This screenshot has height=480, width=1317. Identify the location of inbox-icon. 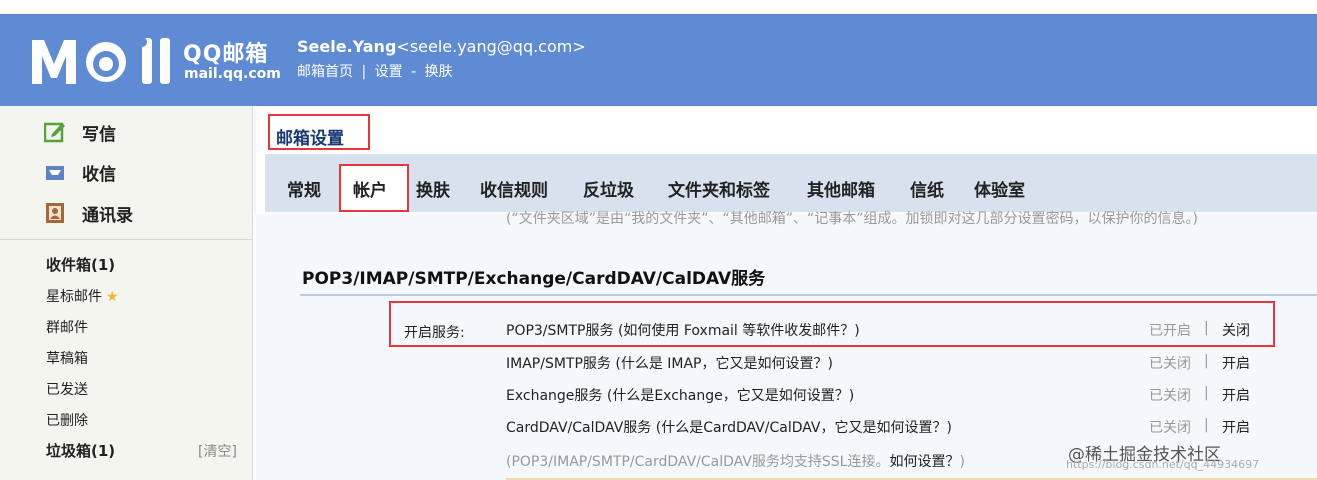
(55, 173).